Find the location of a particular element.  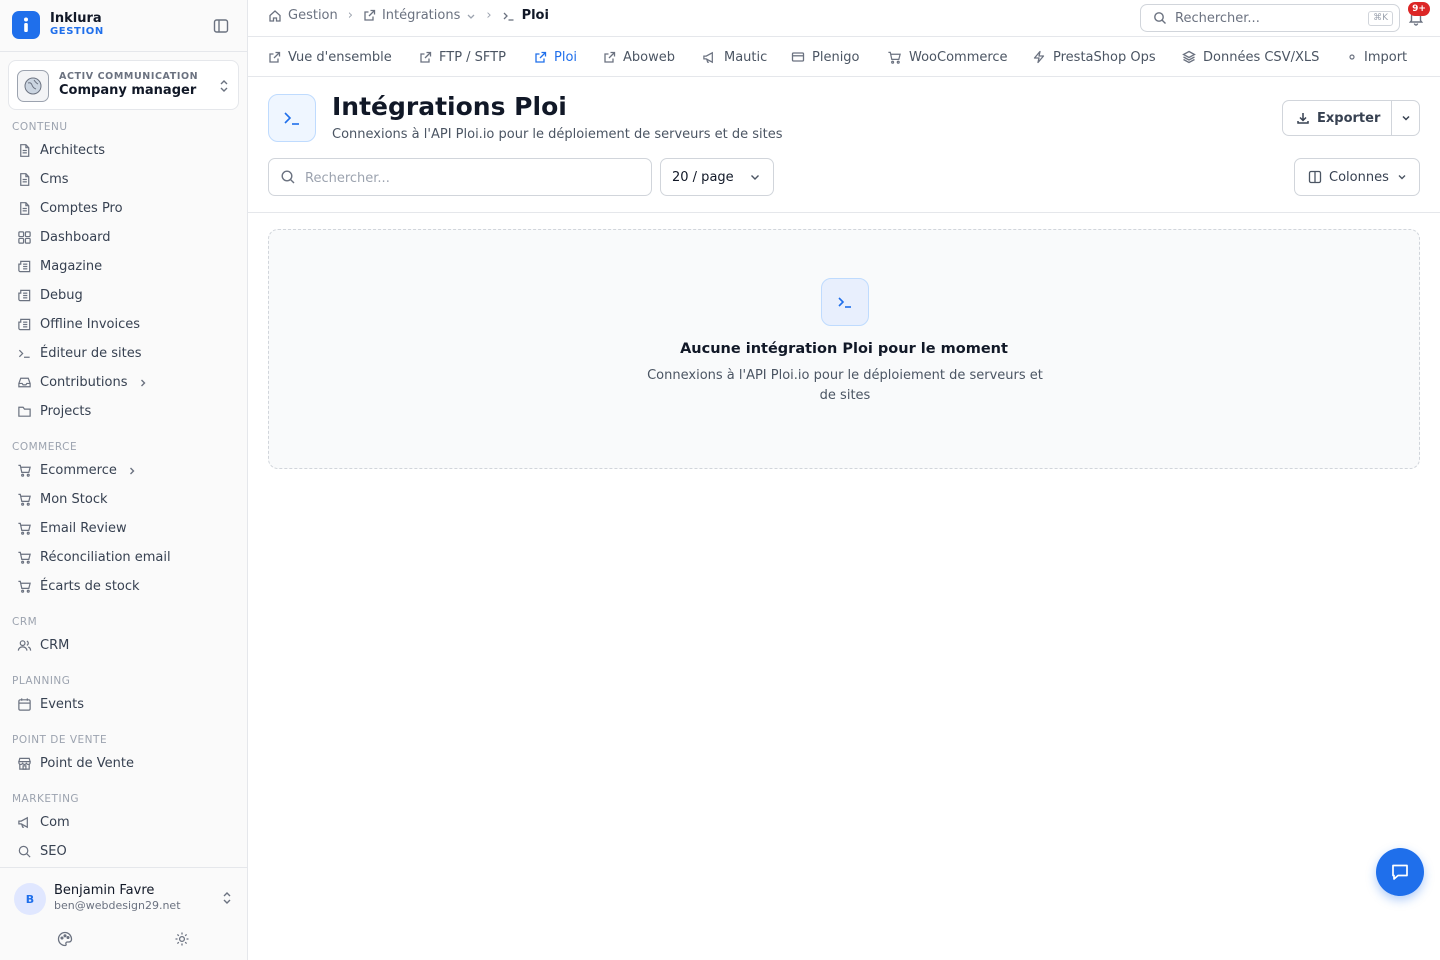

list-search-input is located at coordinates (470, 178).